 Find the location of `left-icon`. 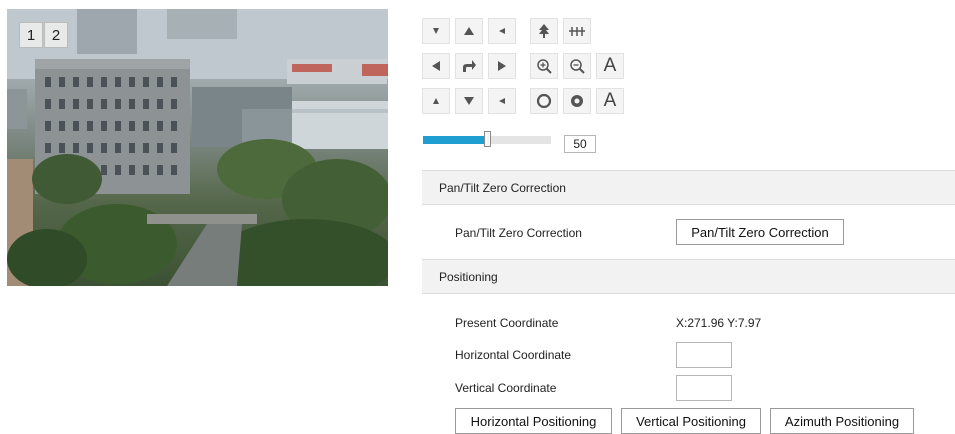

left-icon is located at coordinates (436, 66).